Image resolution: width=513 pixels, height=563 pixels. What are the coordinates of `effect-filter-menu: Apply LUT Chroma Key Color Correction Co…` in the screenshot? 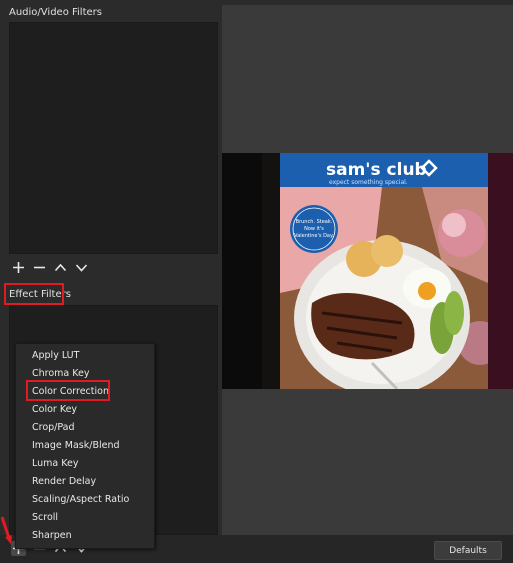 It's located at (85, 446).